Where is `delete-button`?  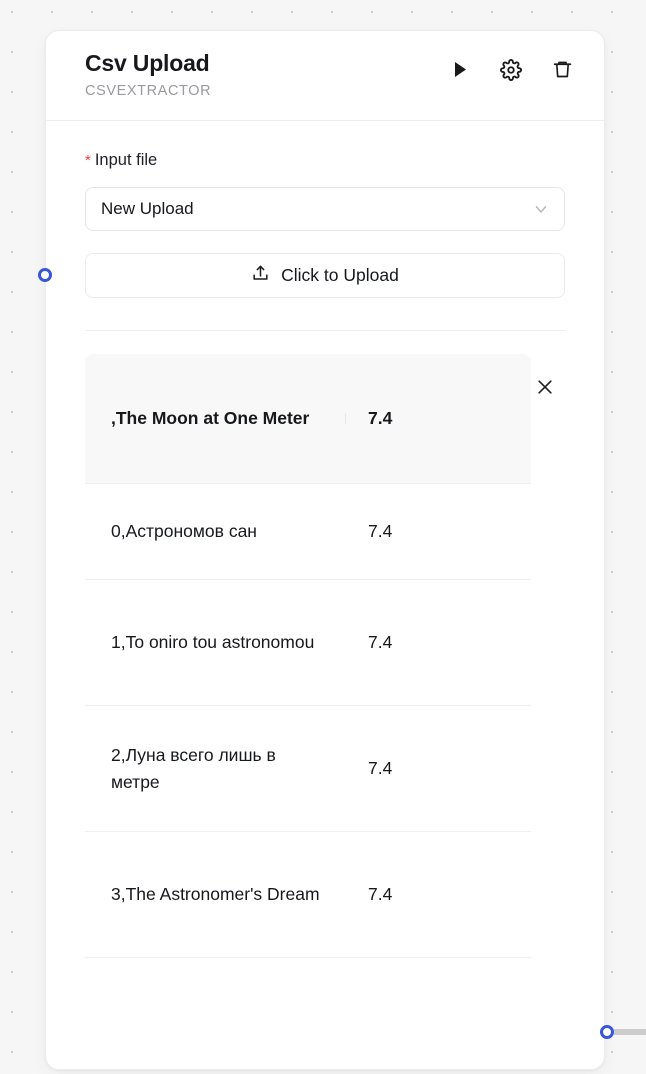
delete-button is located at coordinates (562, 71).